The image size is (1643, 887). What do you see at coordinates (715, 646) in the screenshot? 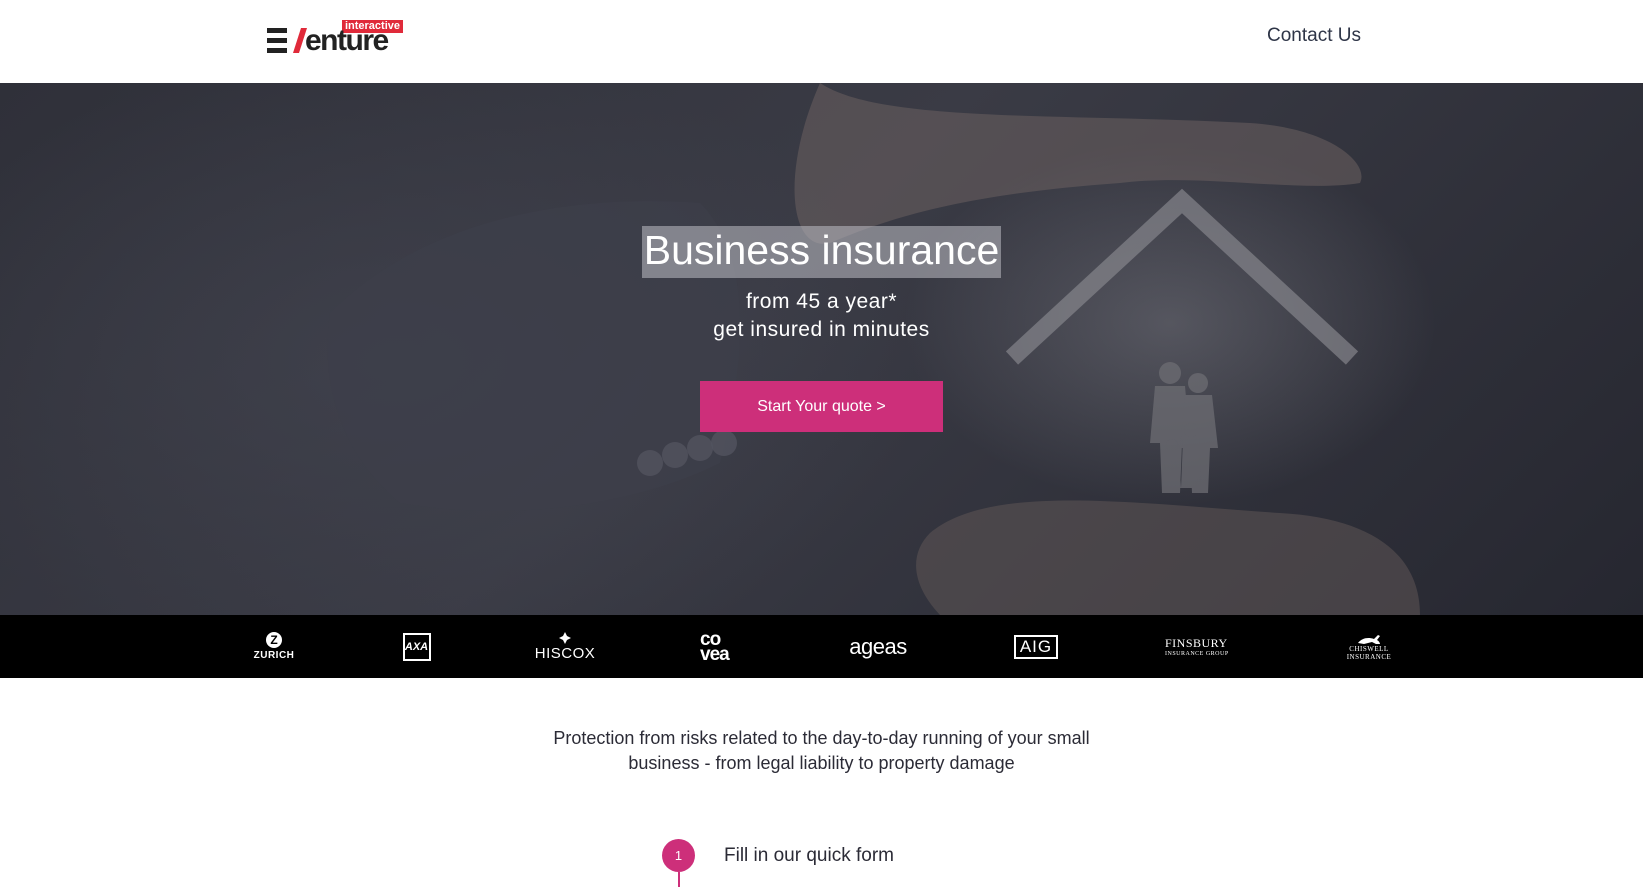
I see `covea-logo: co vea` at bounding box center [715, 646].